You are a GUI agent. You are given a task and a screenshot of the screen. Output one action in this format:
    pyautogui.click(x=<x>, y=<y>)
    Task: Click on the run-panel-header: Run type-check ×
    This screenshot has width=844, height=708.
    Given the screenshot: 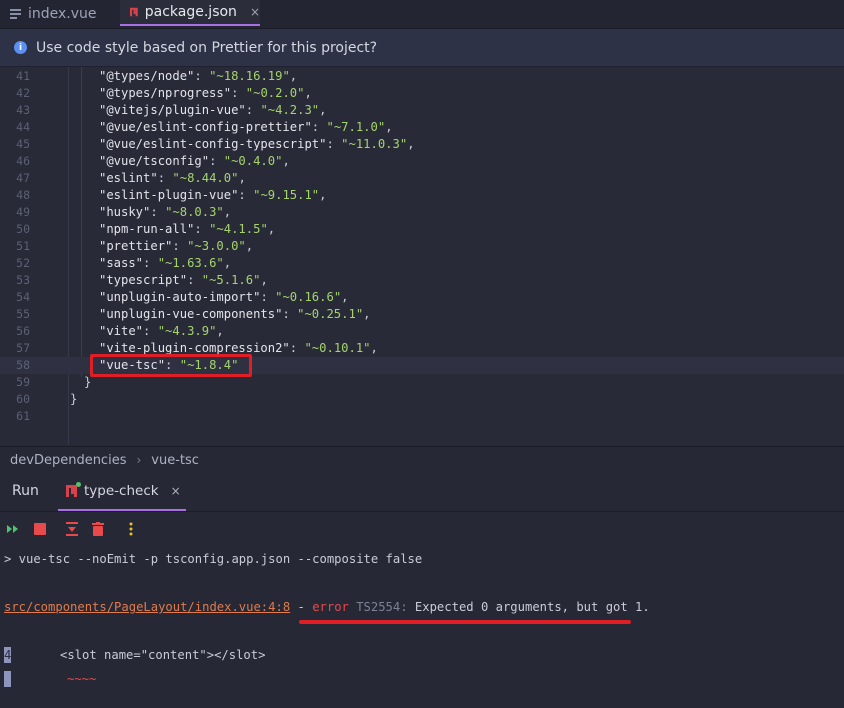 What is the action you would take?
    pyautogui.click(x=422, y=492)
    